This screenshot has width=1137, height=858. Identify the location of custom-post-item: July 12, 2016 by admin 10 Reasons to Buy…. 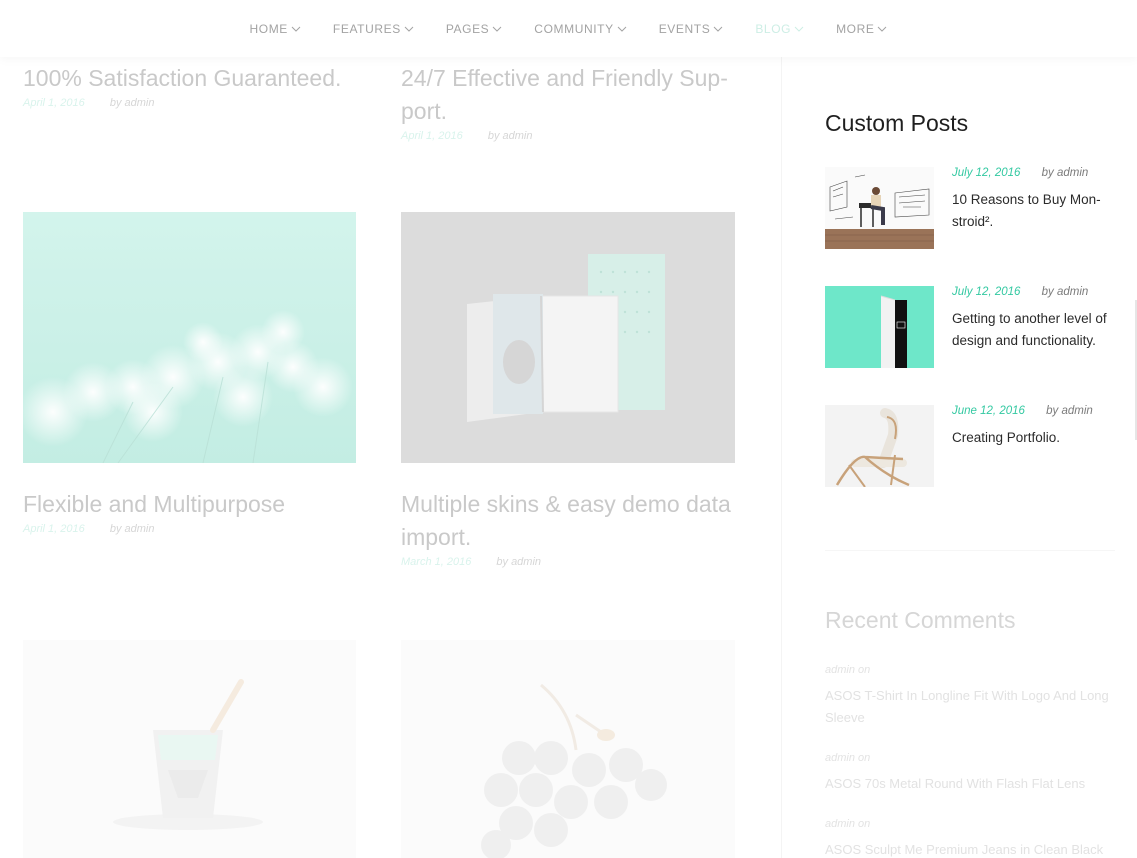
(975, 208).